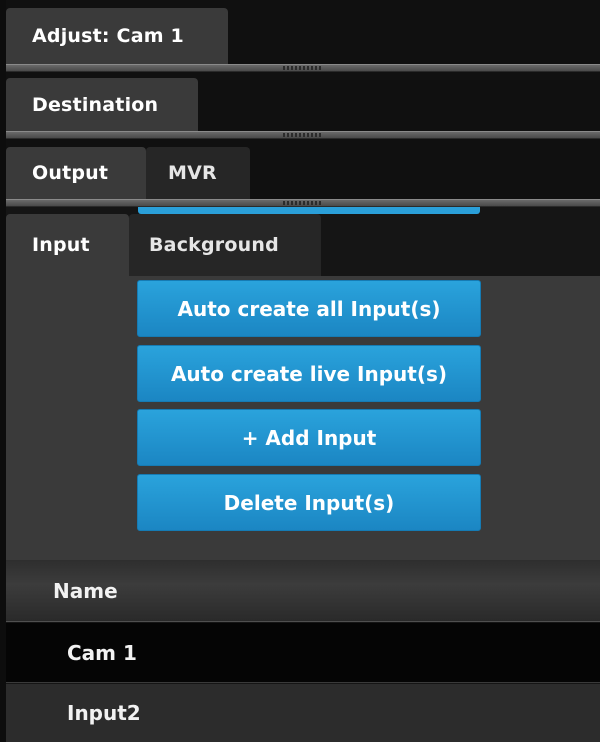 This screenshot has height=742, width=600. Describe the element at coordinates (108, 36) in the screenshot. I see `tab-adjust-label: Adjust: Cam 1` at that location.